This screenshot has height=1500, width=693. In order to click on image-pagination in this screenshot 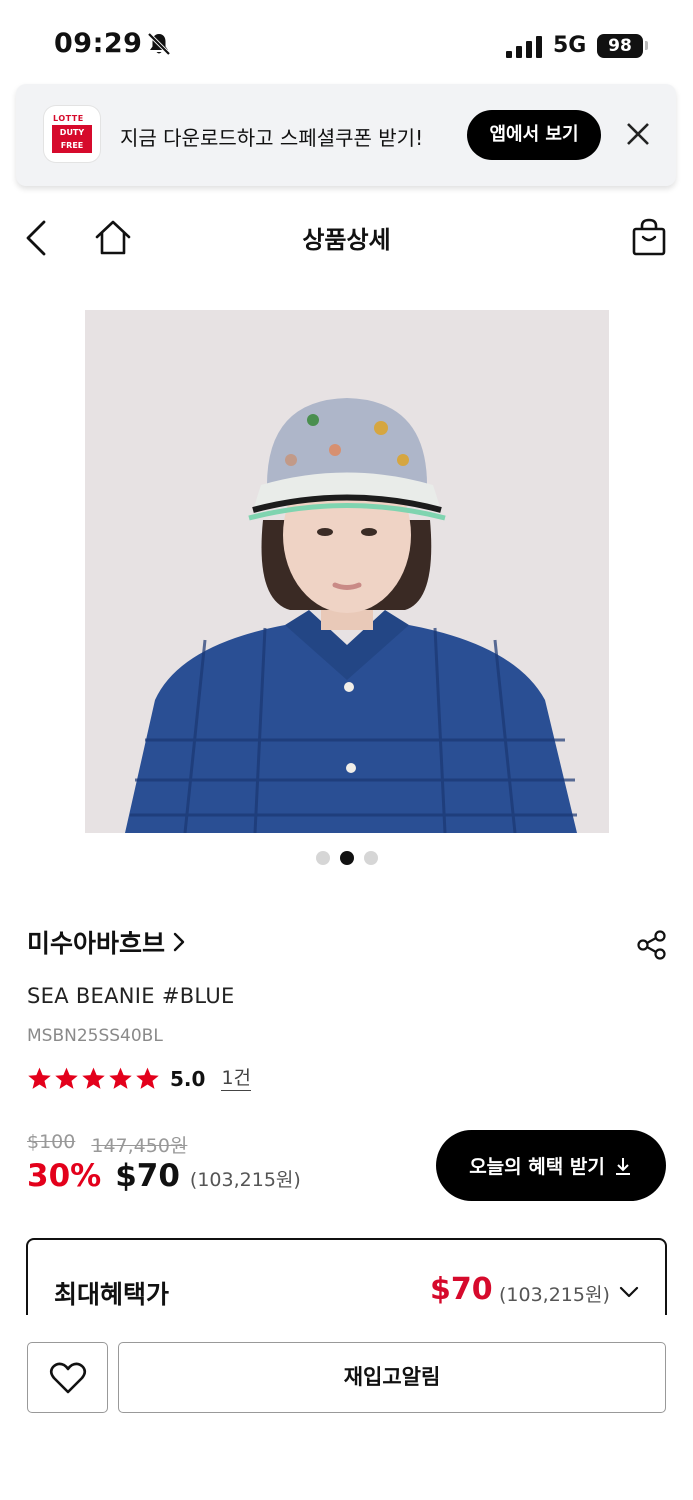, I will do `click(346, 858)`.